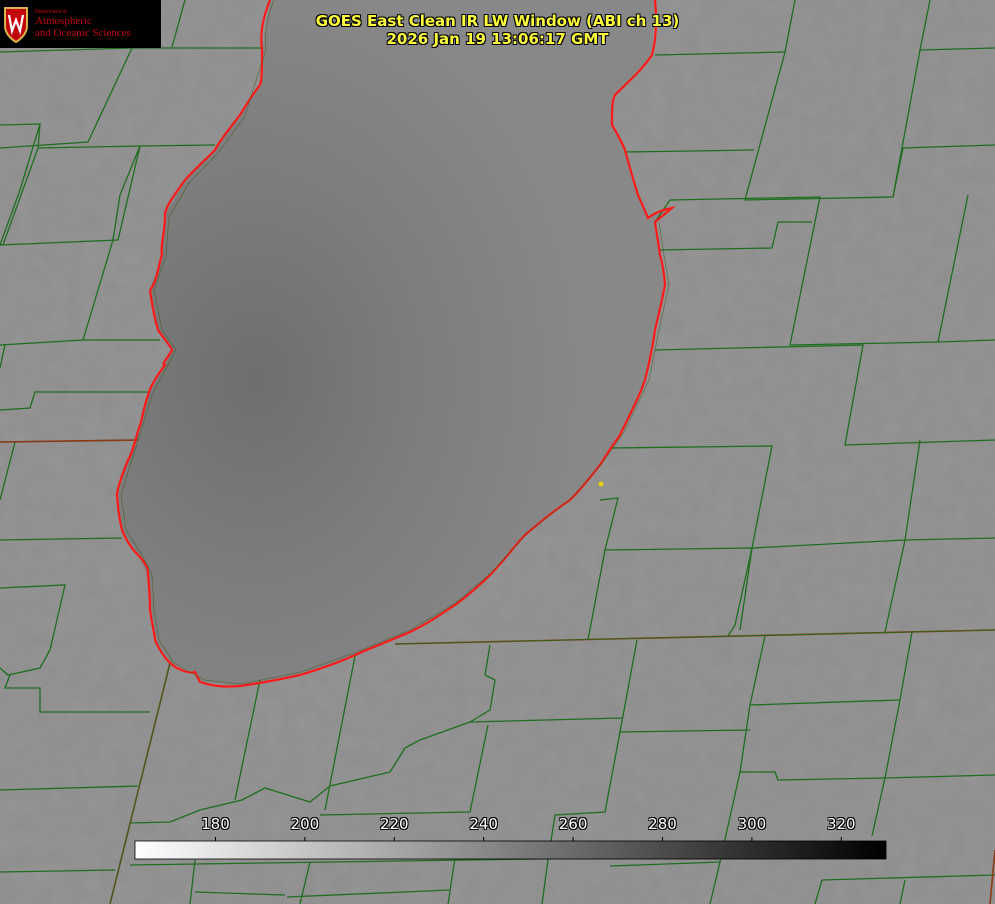  What do you see at coordinates (83, 33) in the screenshot?
I see `logo-line-2: and Oceanic Sciences` at bounding box center [83, 33].